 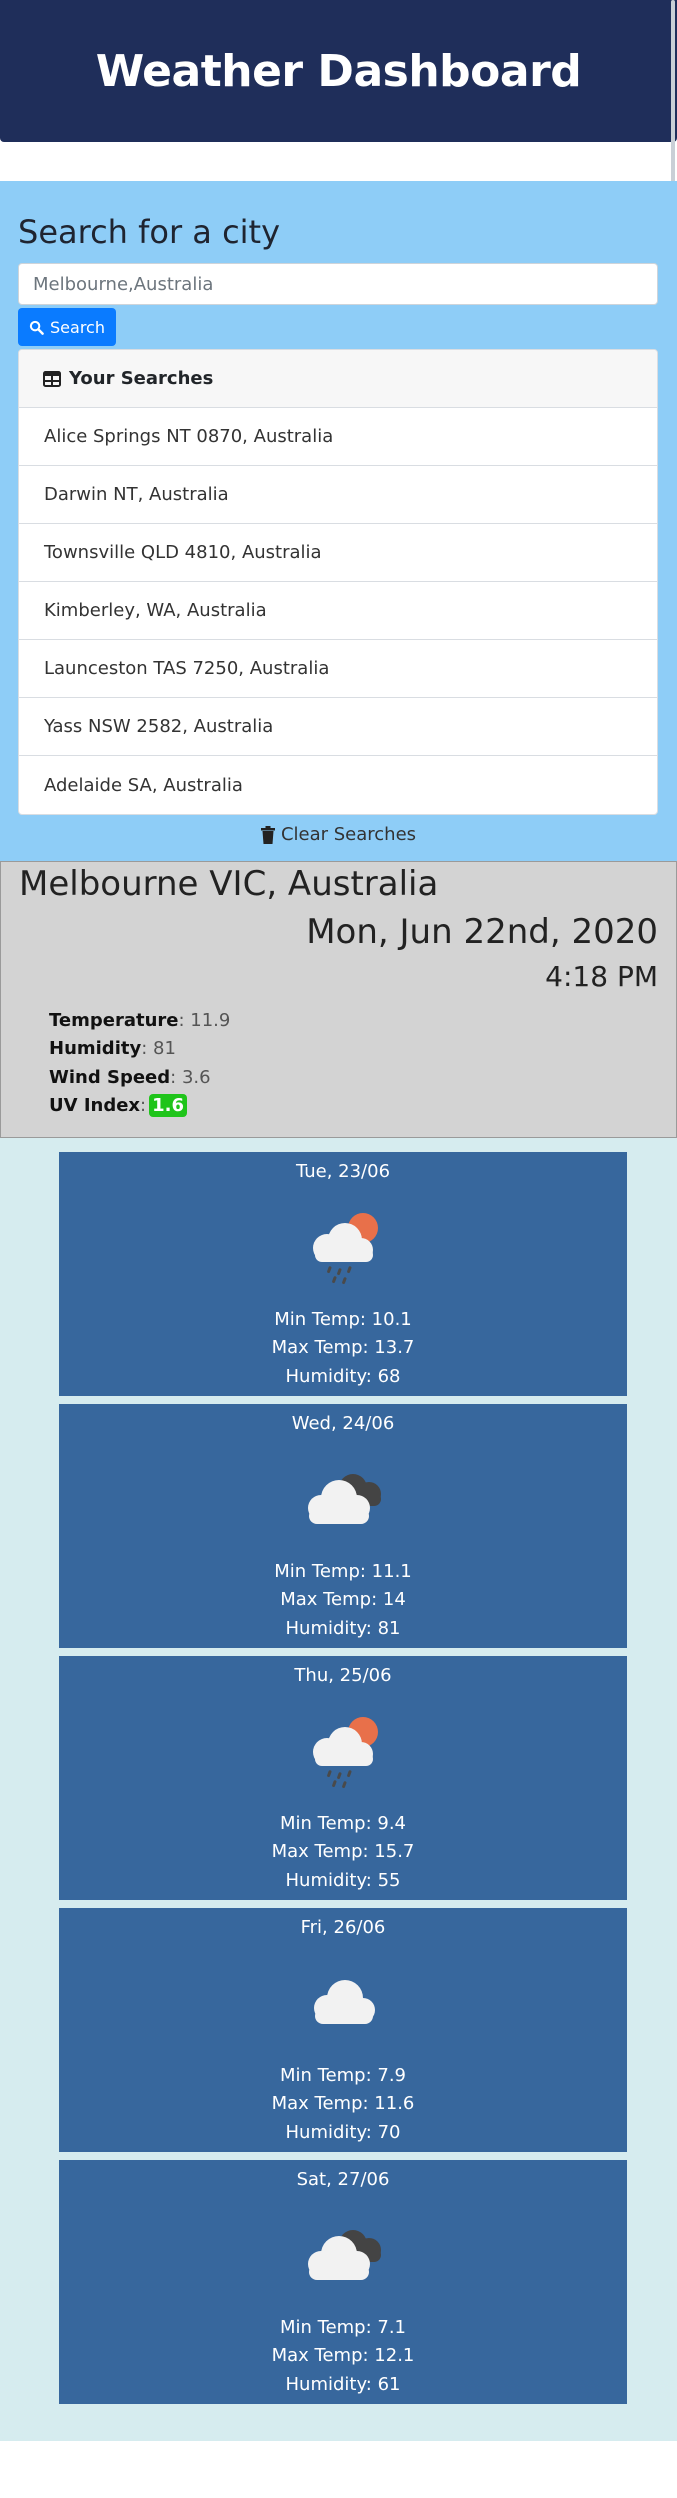 What do you see at coordinates (343, 1599) in the screenshot?
I see `forecast-max-temp: Max Temp: 14` at bounding box center [343, 1599].